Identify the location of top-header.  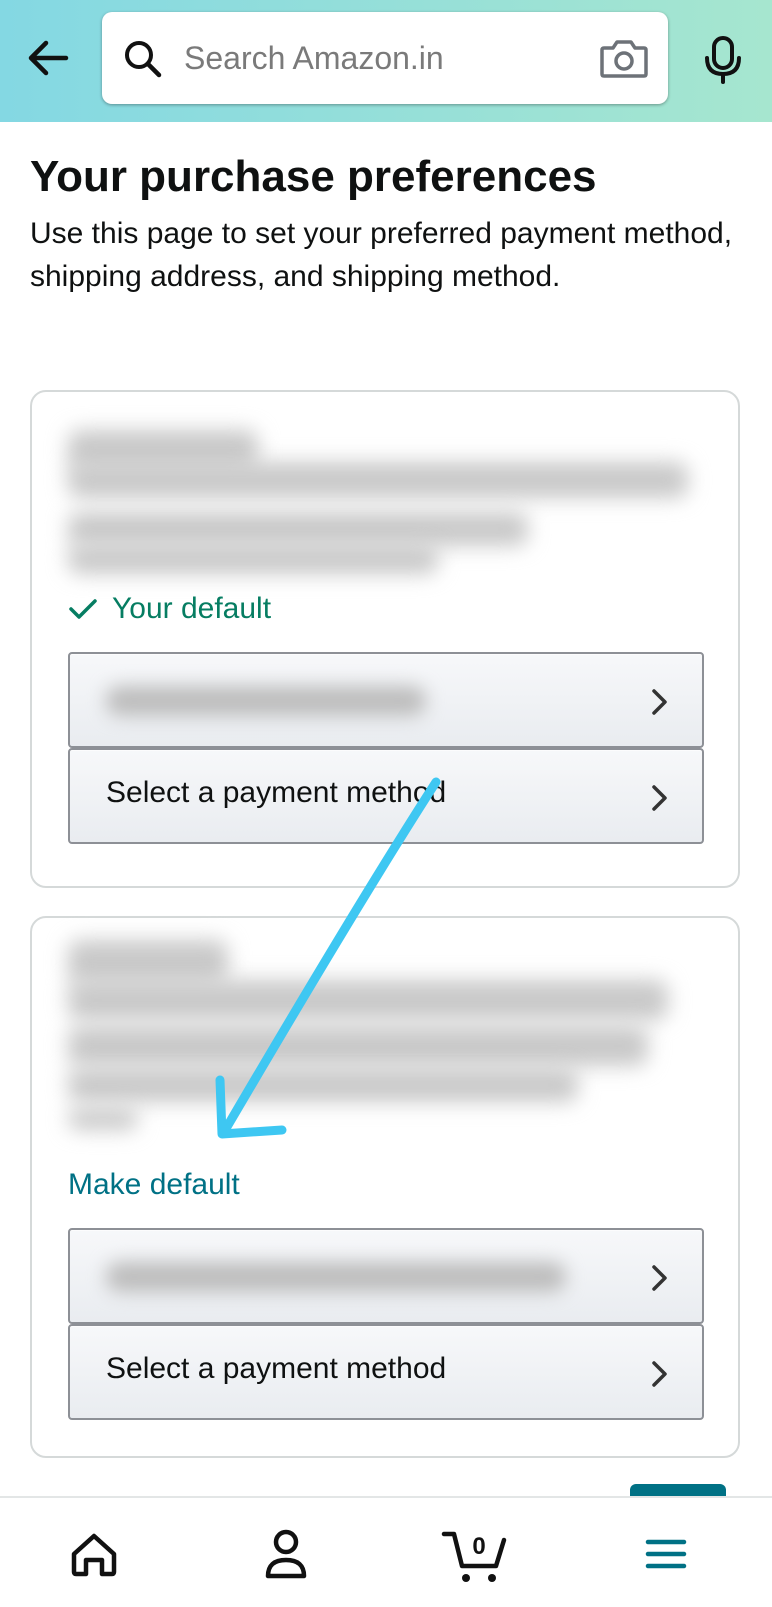
(386, 61).